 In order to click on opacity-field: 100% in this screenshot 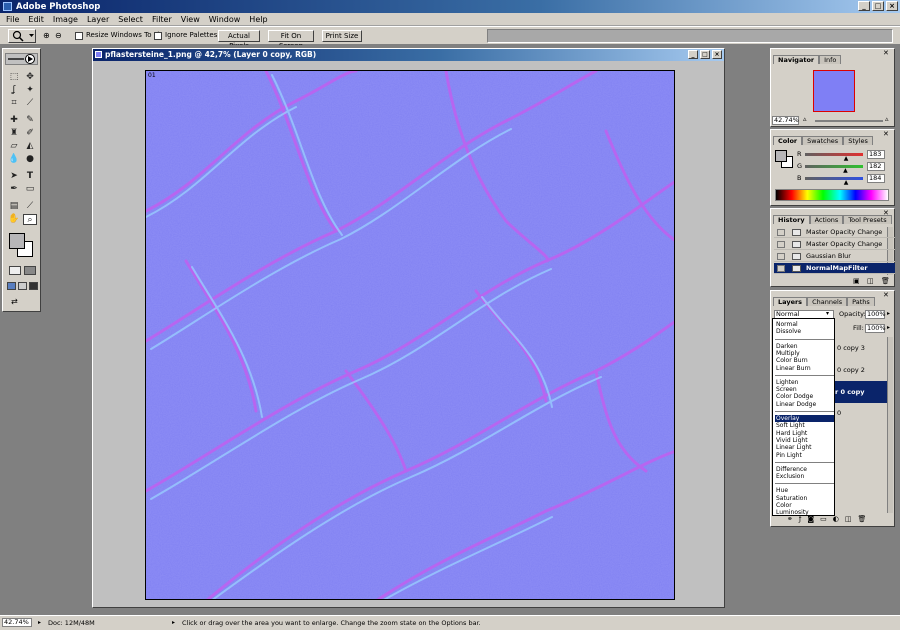, I will do `click(875, 314)`.